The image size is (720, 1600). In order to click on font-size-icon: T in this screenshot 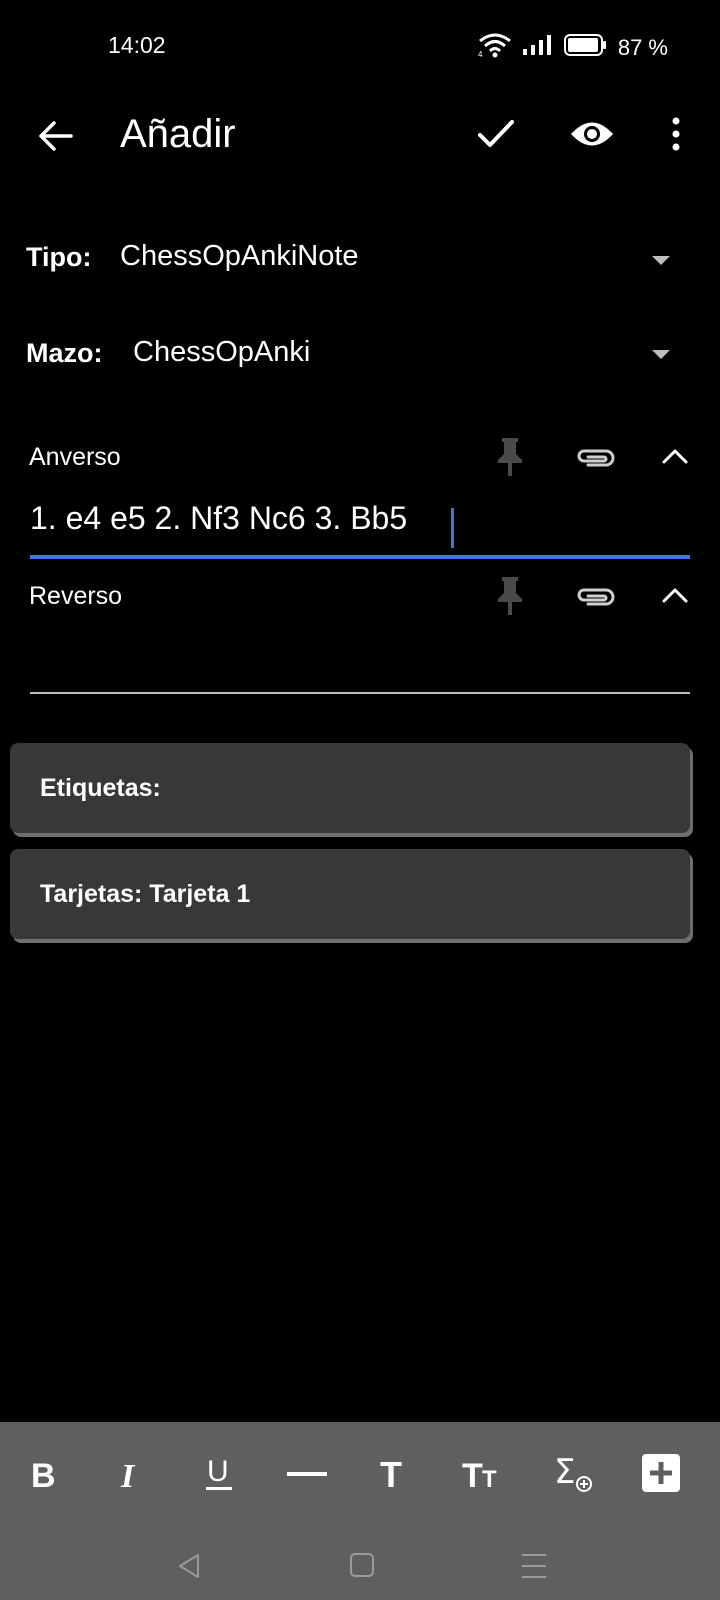, I will do `click(394, 1474)`.